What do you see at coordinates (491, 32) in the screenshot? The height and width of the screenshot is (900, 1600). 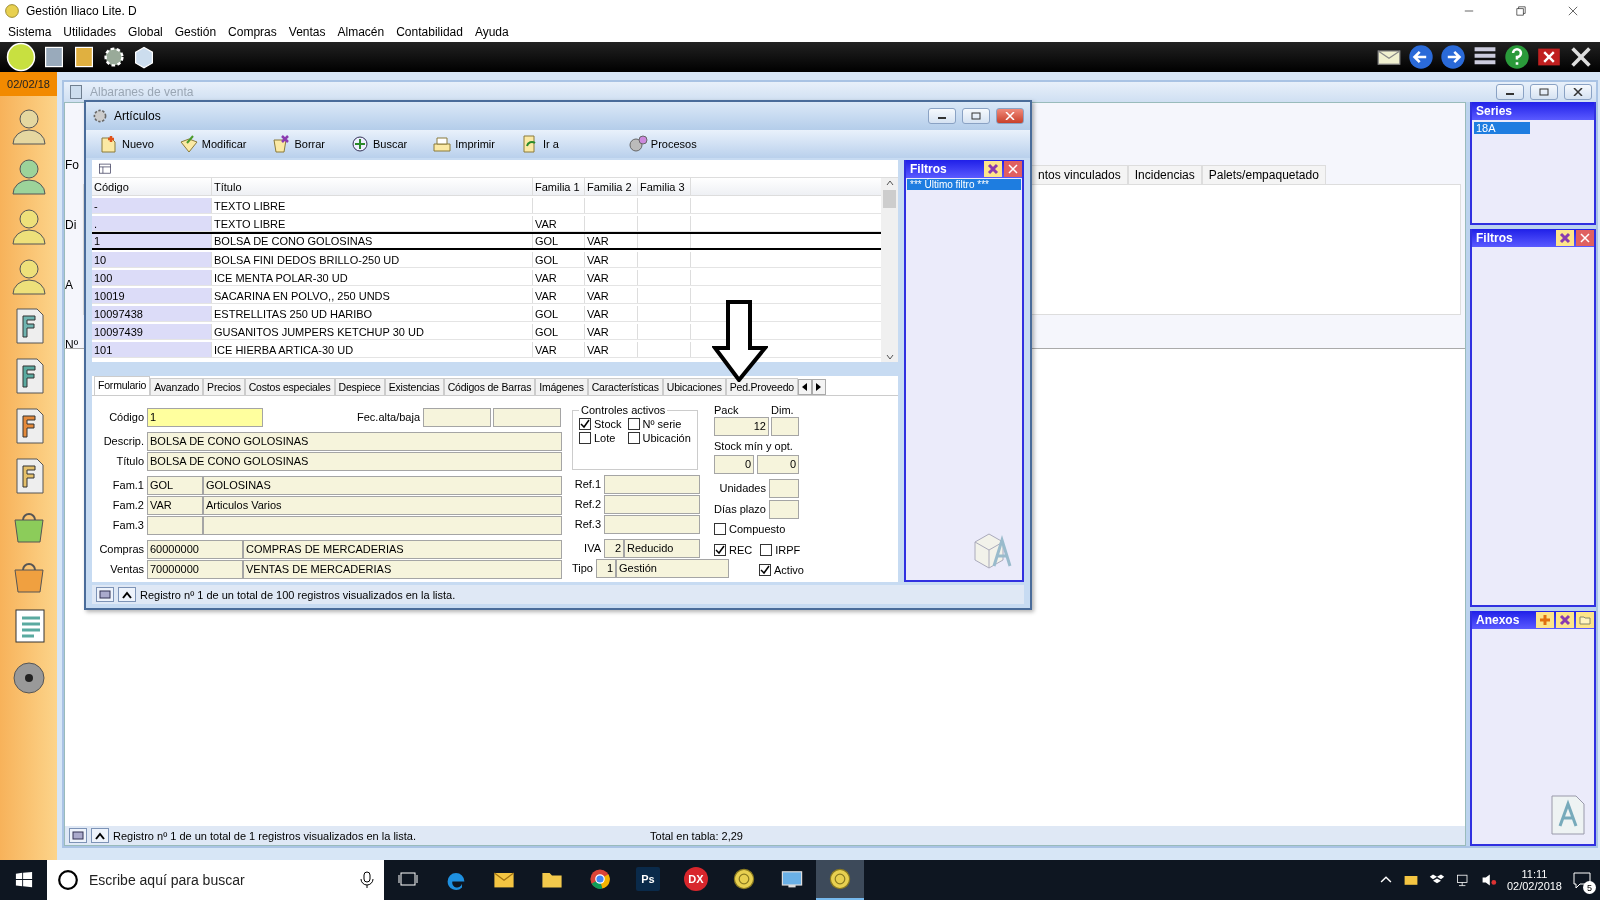 I see `menu-item: Ayuda` at bounding box center [491, 32].